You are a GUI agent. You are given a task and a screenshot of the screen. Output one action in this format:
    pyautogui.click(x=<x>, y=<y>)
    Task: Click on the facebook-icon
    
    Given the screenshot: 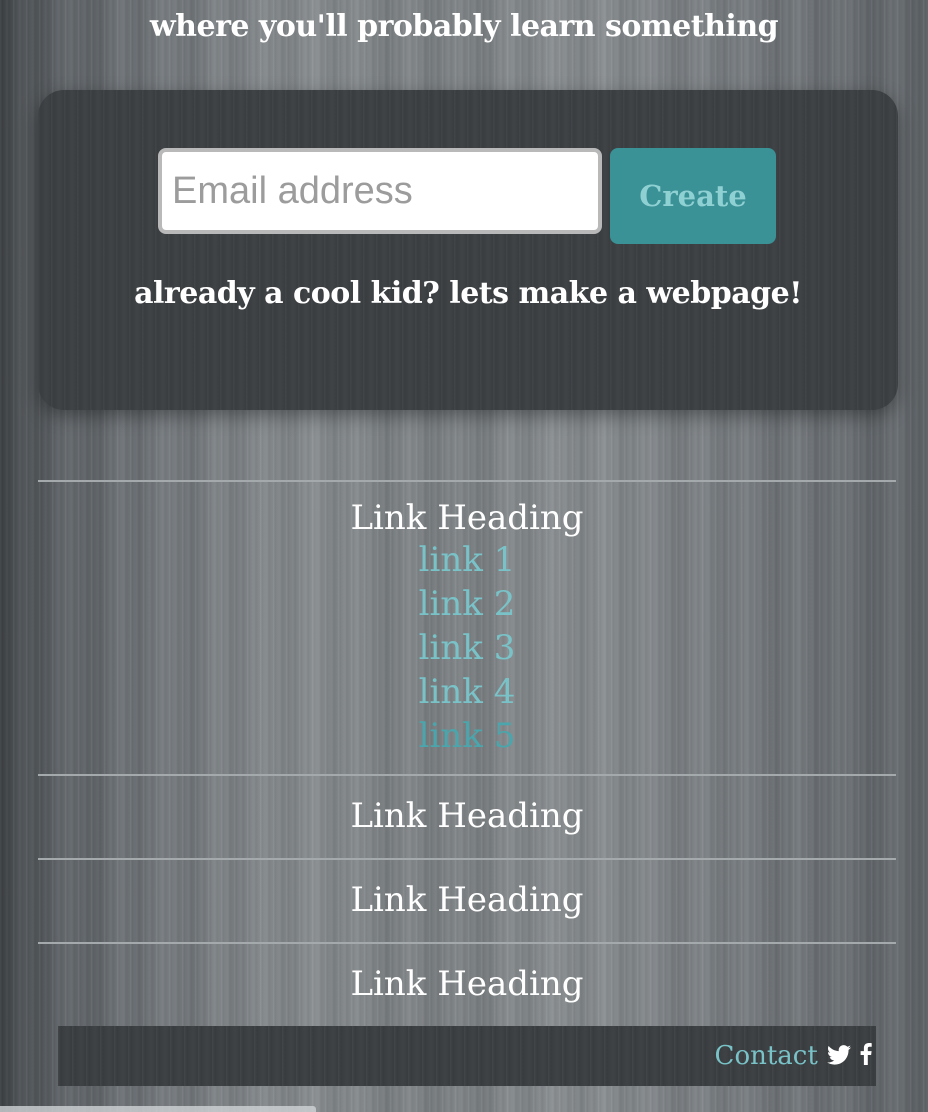 What is the action you would take?
    pyautogui.click(x=866, y=1060)
    